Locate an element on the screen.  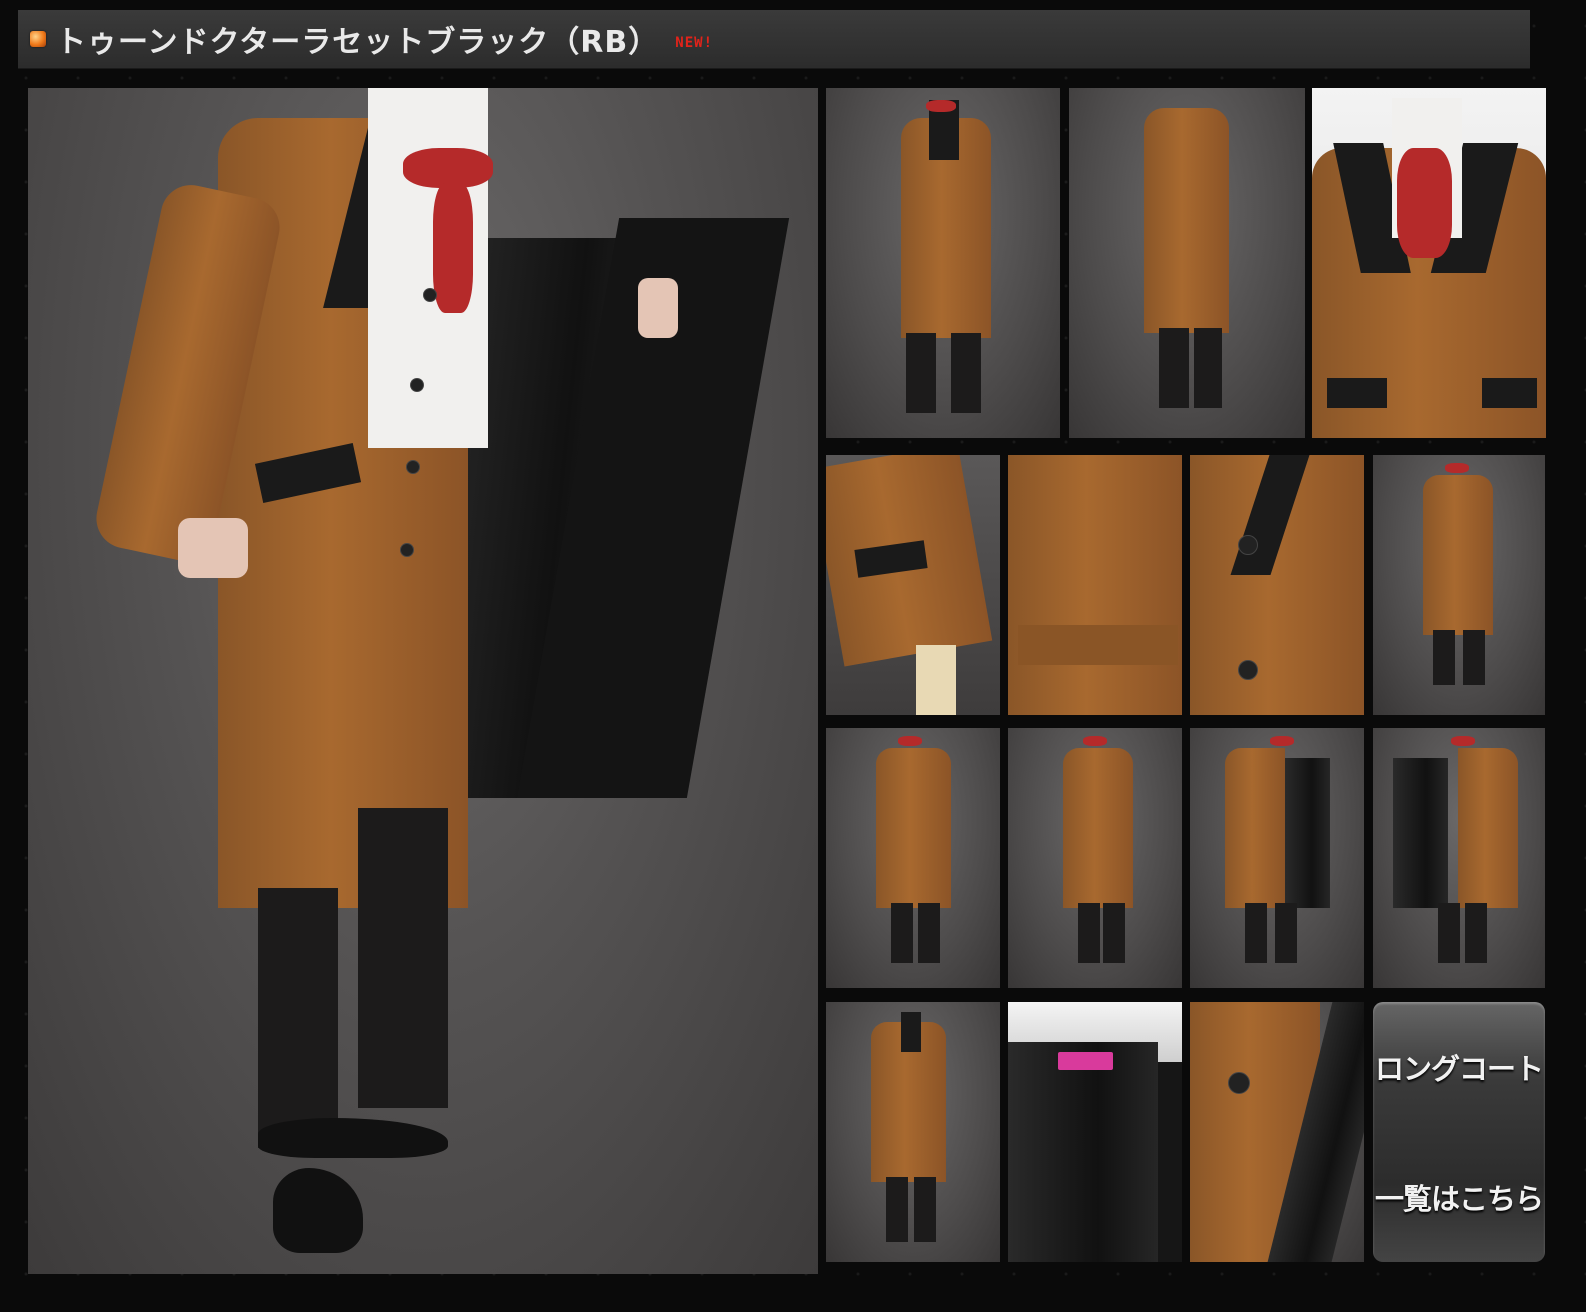
link-label-line1: ロングコート is located at coordinates (1459, 1069).